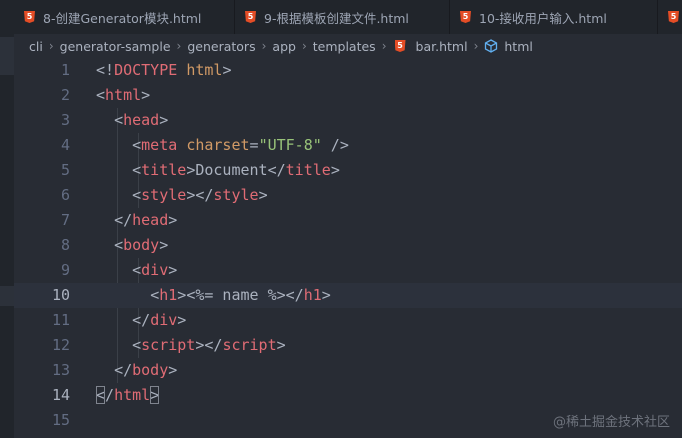 This screenshot has width=682, height=438. I want to click on line-number: 6, so click(65, 195).